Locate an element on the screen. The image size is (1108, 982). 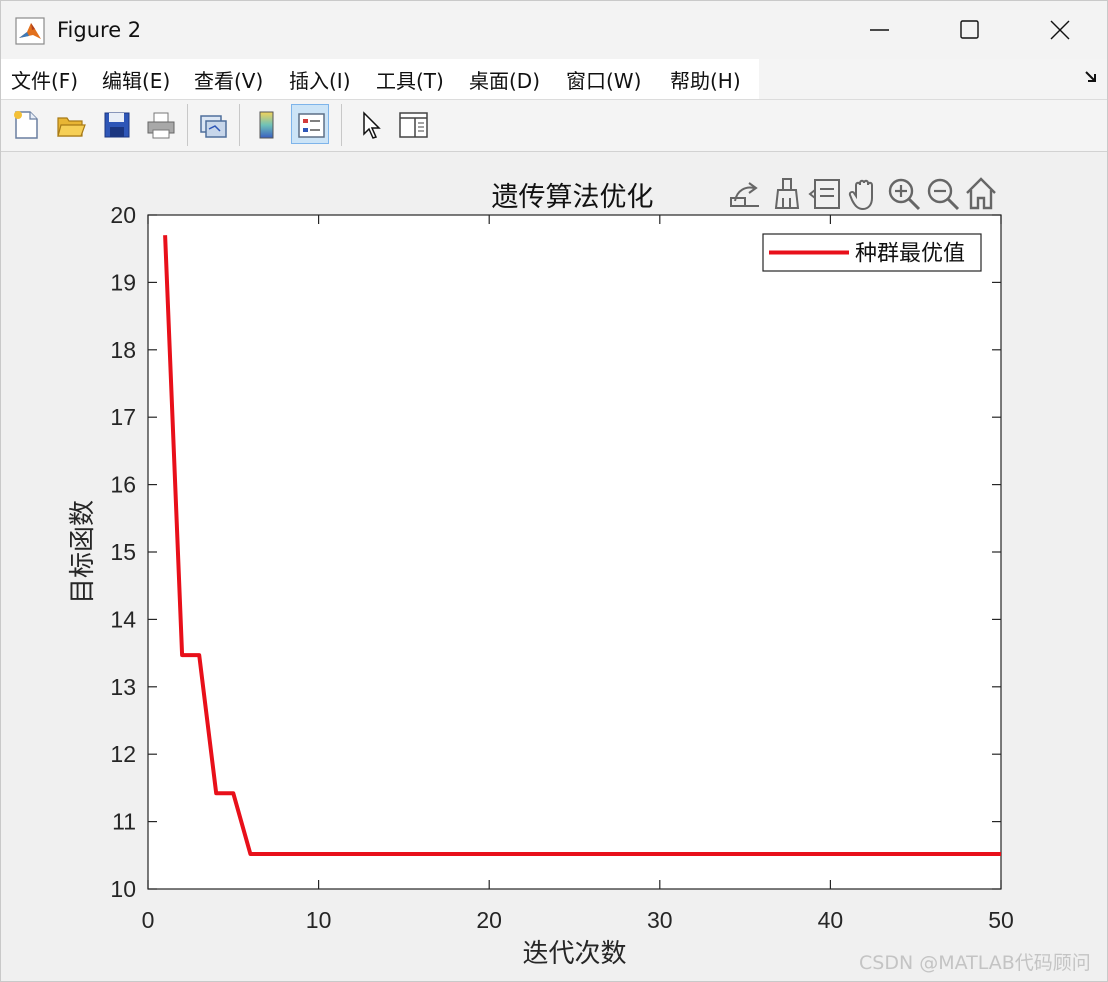
y-tick-label: 20 is located at coordinates (123, 215).